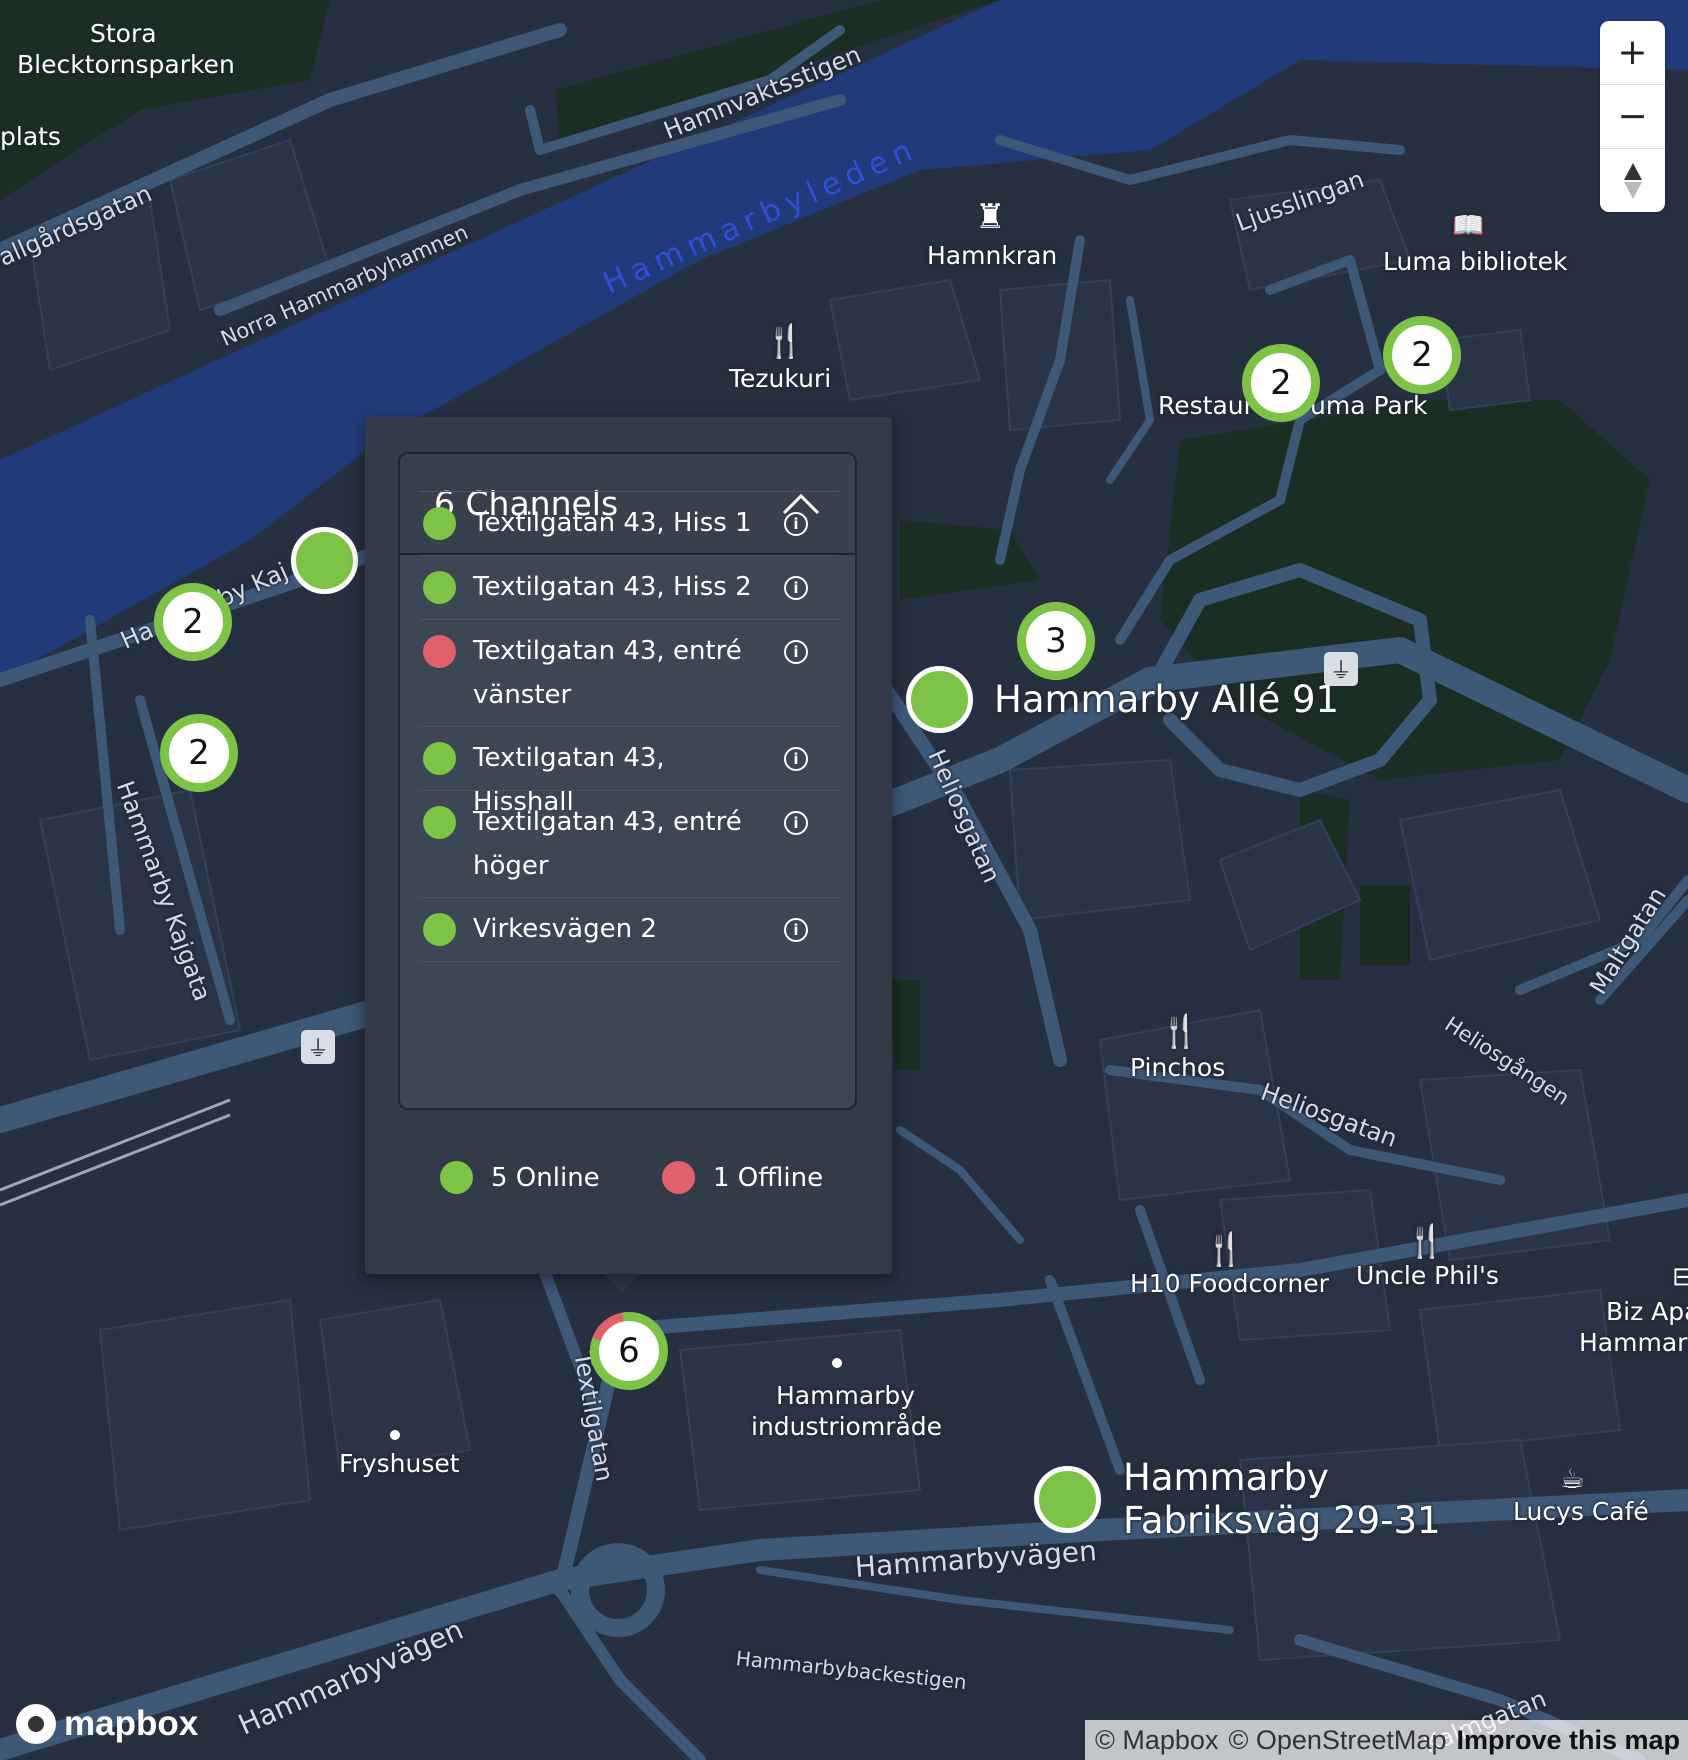 This screenshot has height=1760, width=1688. I want to click on channel-name: Virkesvägen 2, so click(565, 929).